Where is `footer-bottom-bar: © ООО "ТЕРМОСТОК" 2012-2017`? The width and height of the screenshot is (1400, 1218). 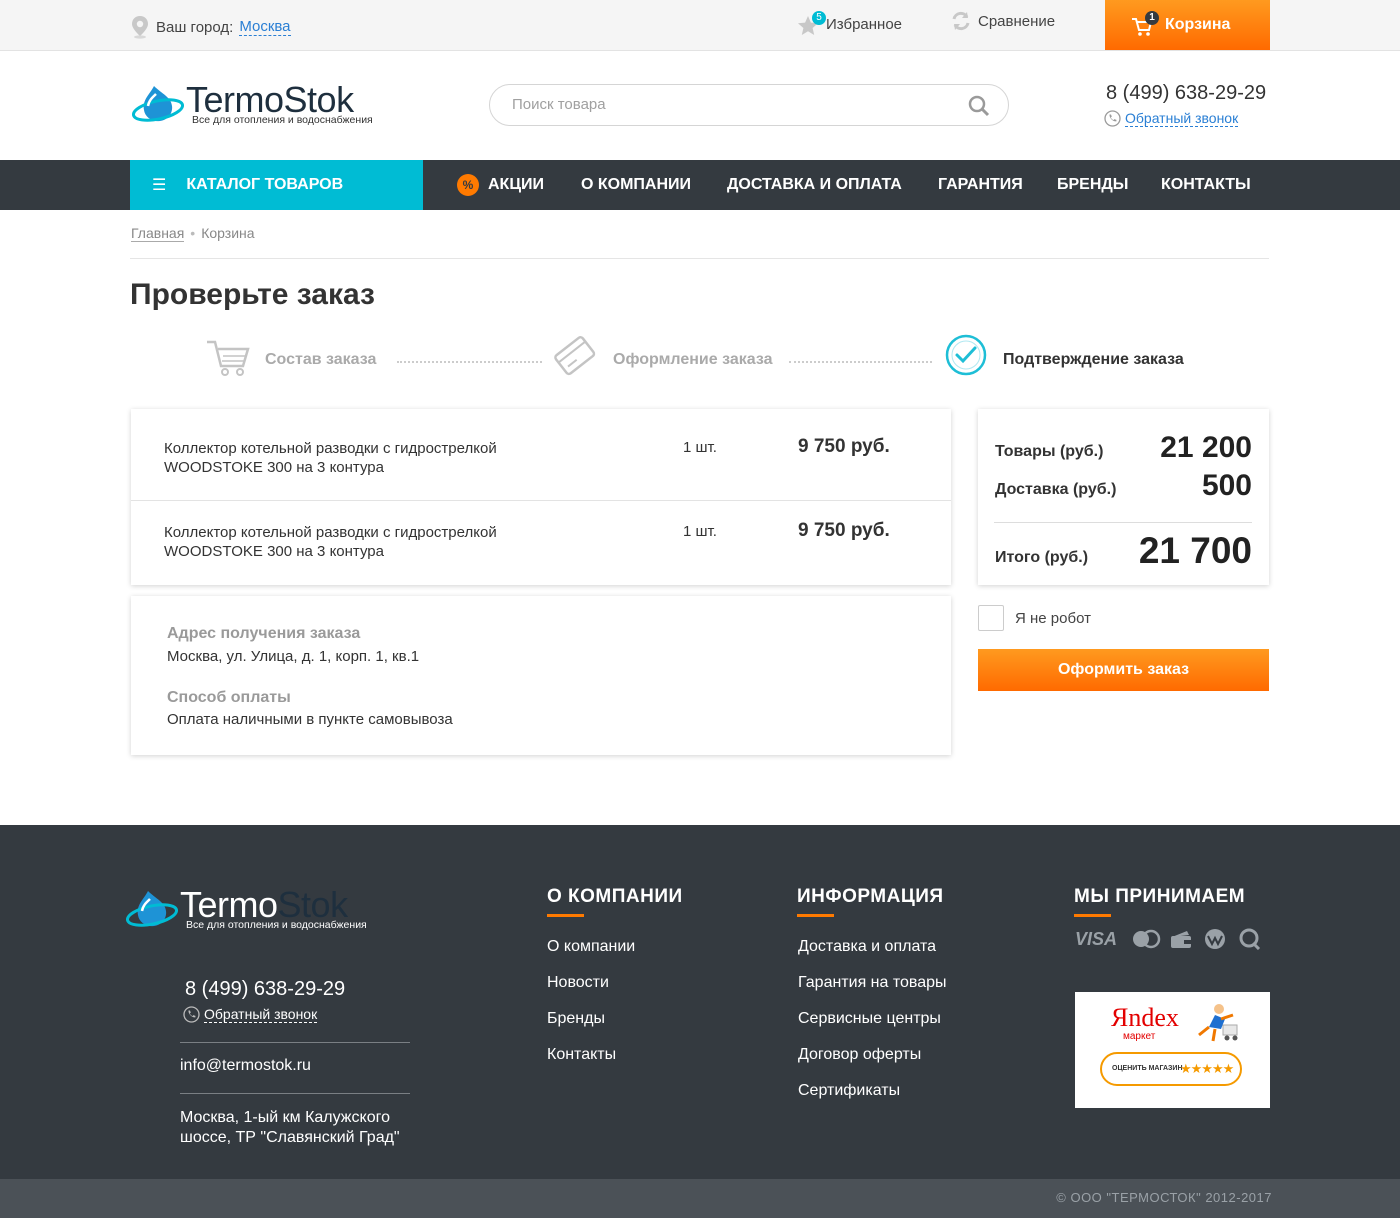
footer-bottom-bar: © ООО "ТЕРМОСТОК" 2012-2017 is located at coordinates (700, 1198).